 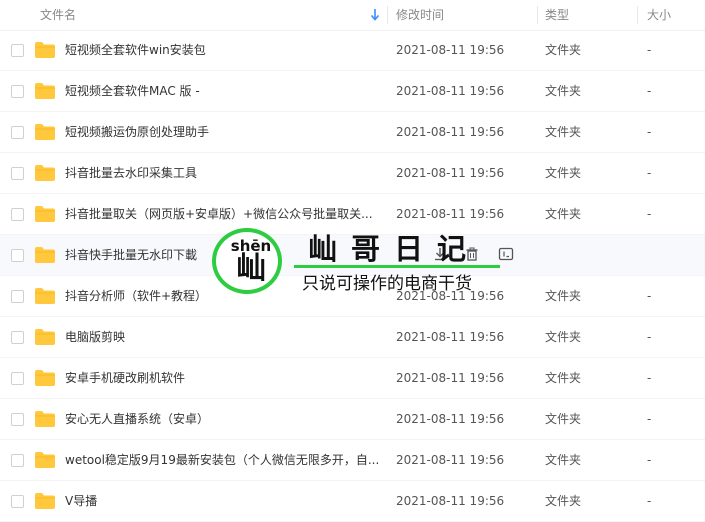 What do you see at coordinates (137, 132) in the screenshot?
I see `file-name: 短视频搬运伪原创处理助手` at bounding box center [137, 132].